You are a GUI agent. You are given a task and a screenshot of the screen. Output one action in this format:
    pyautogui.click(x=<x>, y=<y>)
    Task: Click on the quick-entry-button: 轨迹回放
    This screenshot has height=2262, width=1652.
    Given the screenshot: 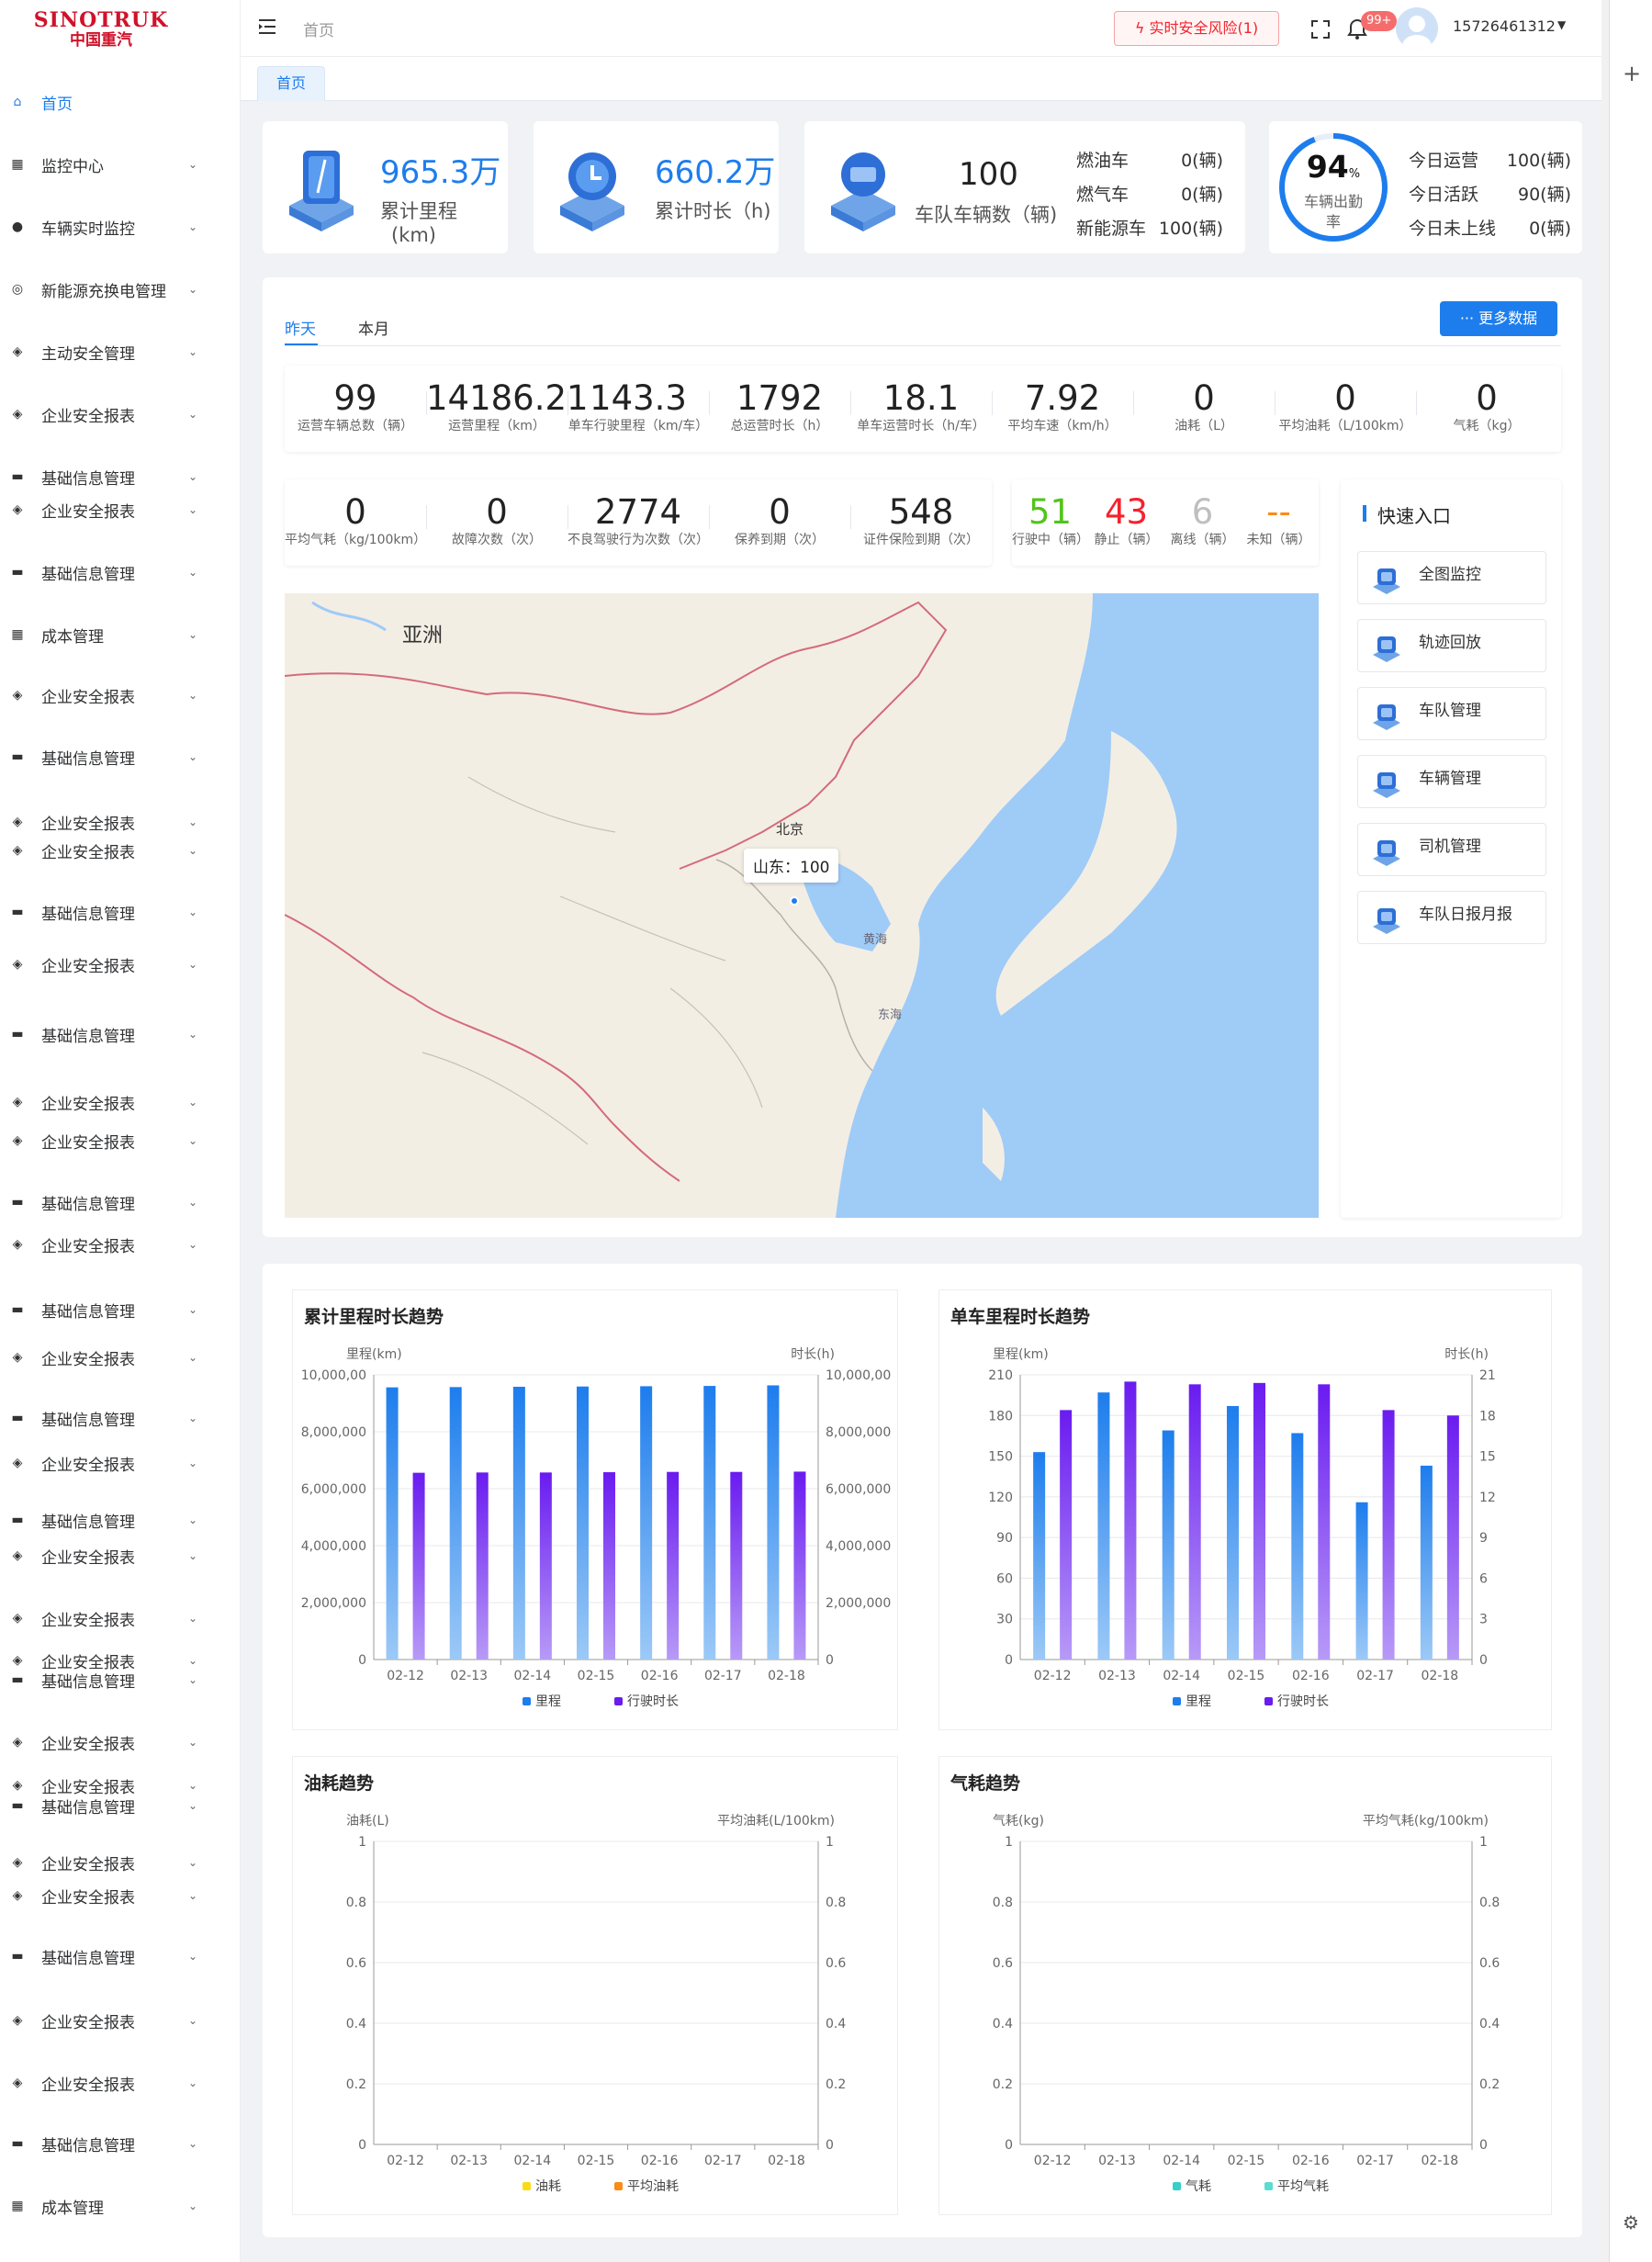 What is the action you would take?
    pyautogui.click(x=1451, y=645)
    